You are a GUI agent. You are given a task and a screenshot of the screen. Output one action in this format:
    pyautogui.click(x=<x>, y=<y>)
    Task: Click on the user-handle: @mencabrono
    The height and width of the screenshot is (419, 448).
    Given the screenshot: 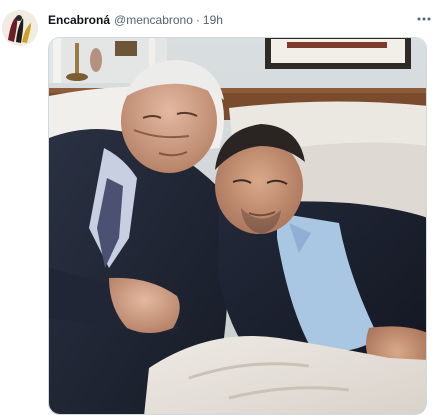 What is the action you would take?
    pyautogui.click(x=153, y=20)
    